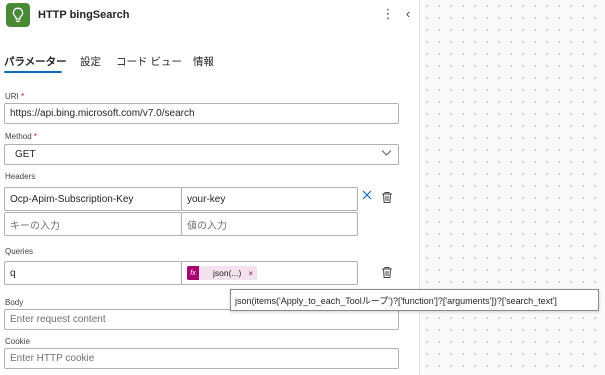  Describe the element at coordinates (58, 319) in the screenshot. I see `body-placeholder: Enter request content` at that location.